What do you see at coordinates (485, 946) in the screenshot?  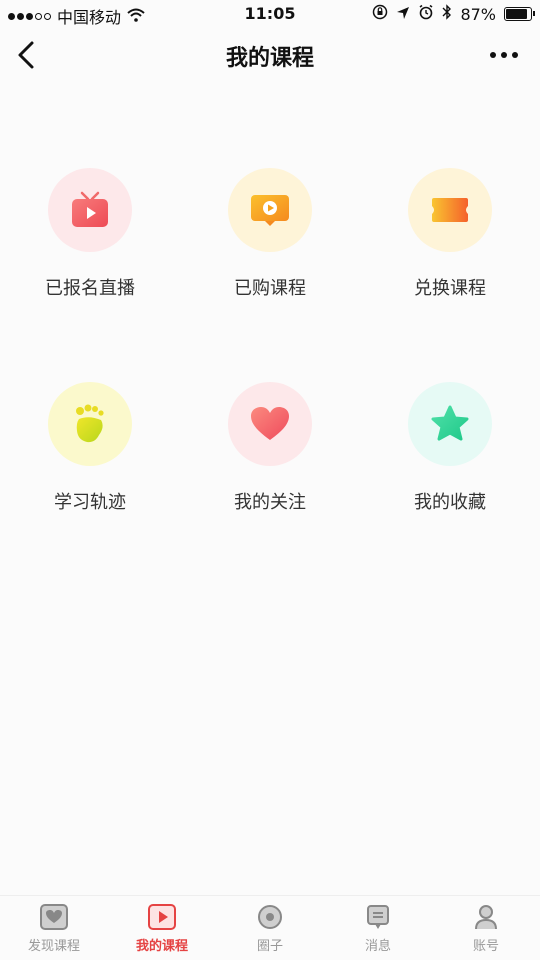 I see `tab-label: 账号` at bounding box center [485, 946].